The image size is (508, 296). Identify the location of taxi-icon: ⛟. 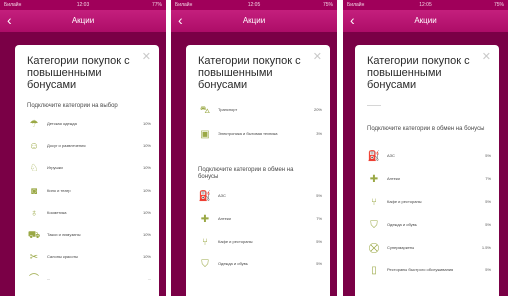
(34, 235).